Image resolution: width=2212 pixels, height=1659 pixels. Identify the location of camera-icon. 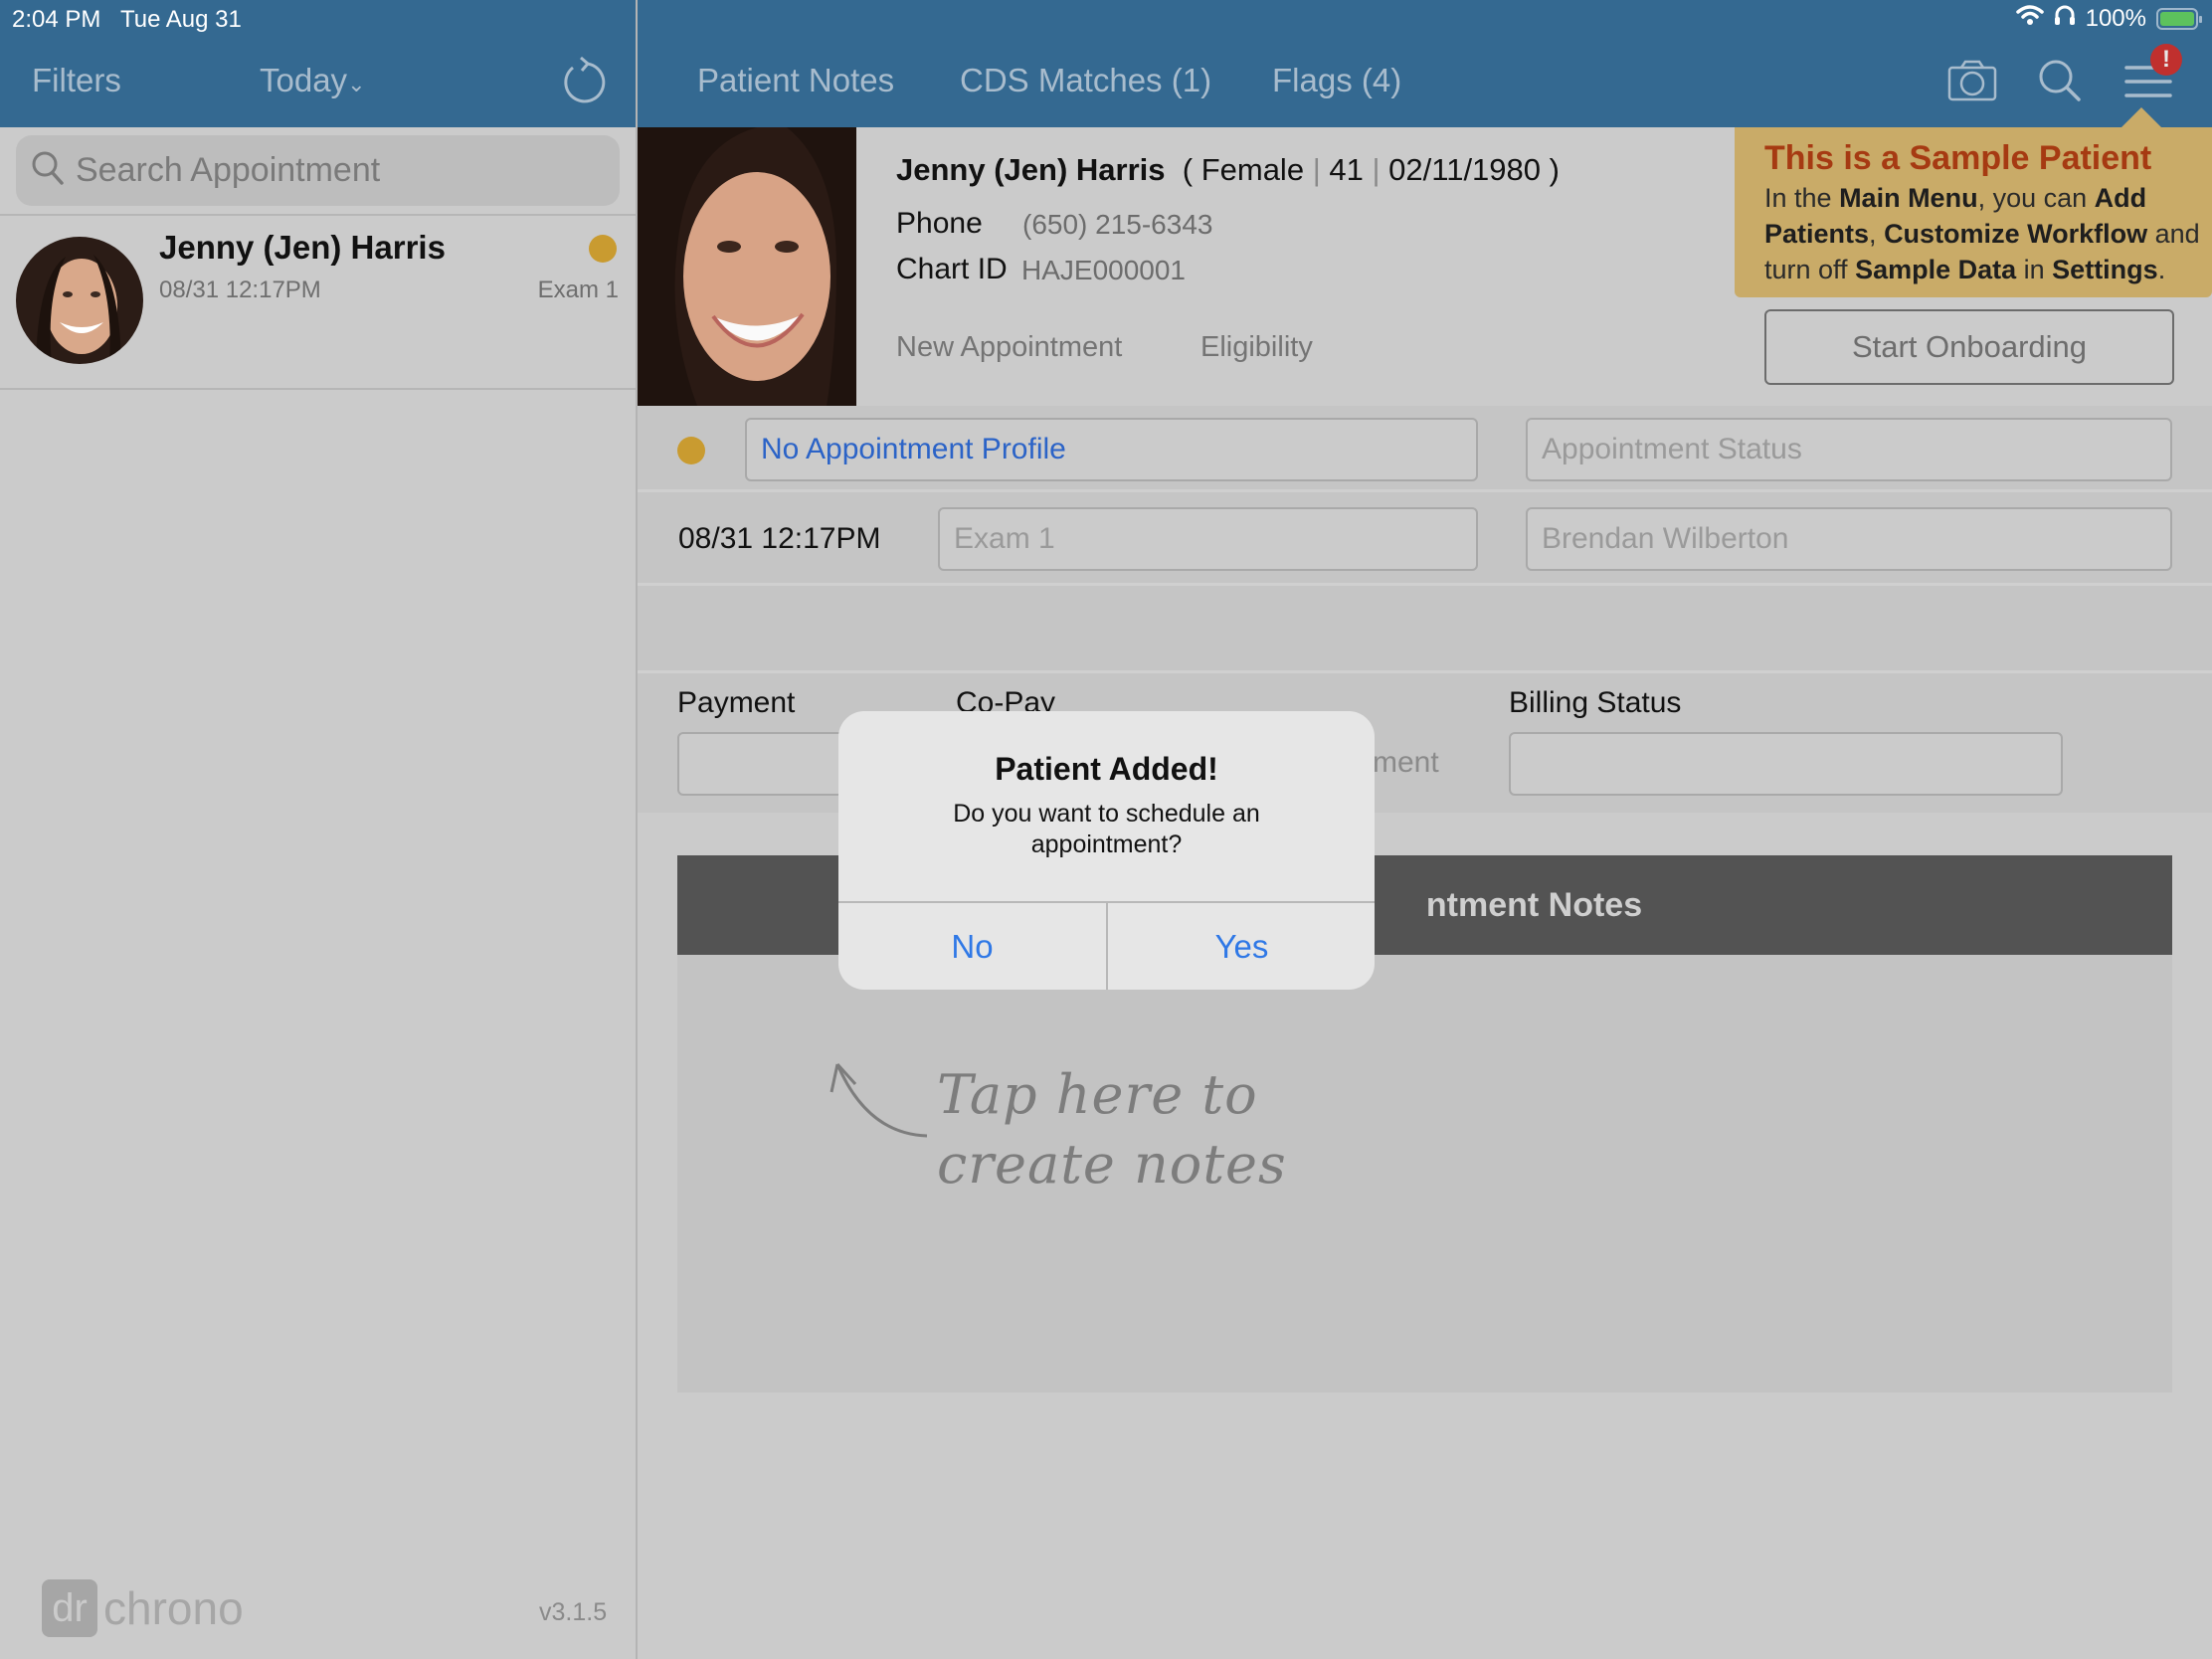
(1972, 83).